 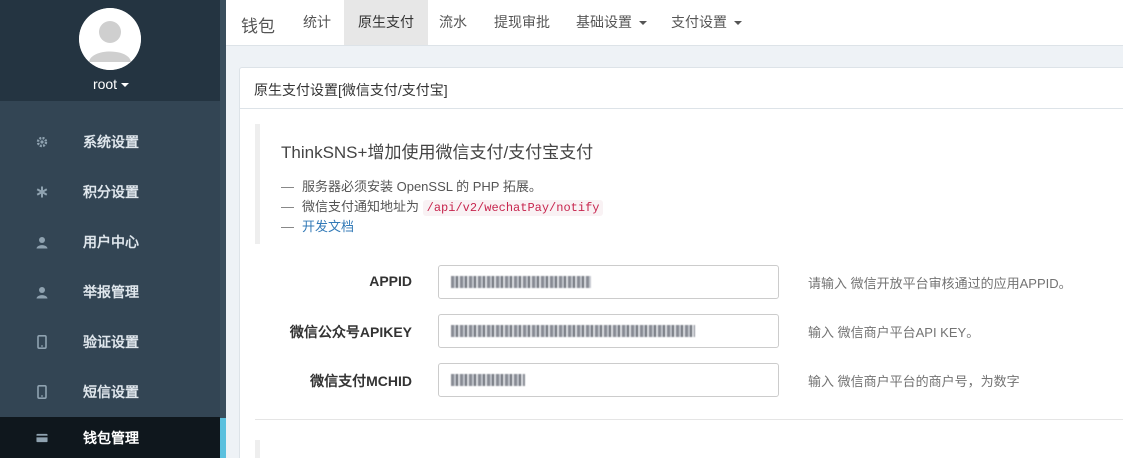 I want to click on form-row-apikey: 微信公众号APIKEY 输入 微信商户平台API KEY。, so click(x=681, y=331).